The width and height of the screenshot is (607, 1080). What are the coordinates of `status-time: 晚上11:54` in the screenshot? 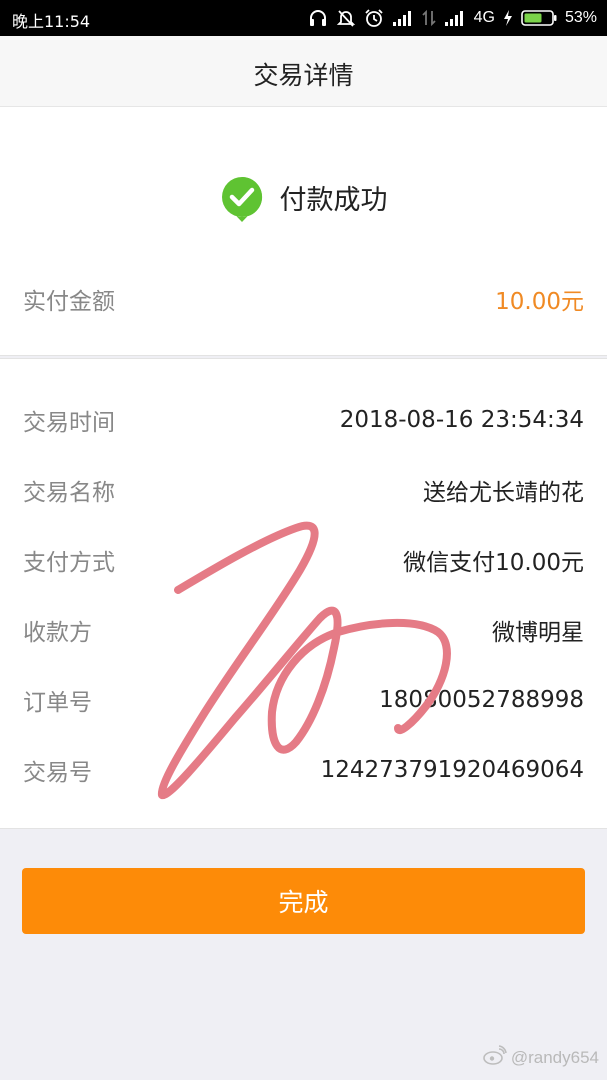 It's located at (51, 21).